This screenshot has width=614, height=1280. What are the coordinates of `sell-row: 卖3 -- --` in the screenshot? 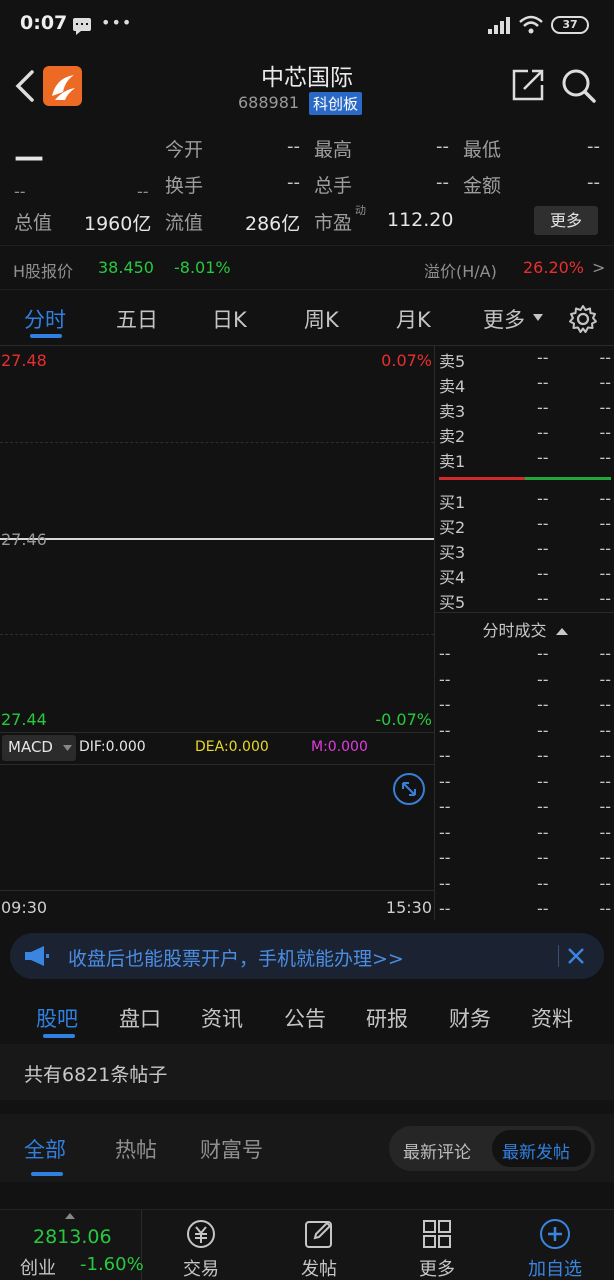 It's located at (525, 409).